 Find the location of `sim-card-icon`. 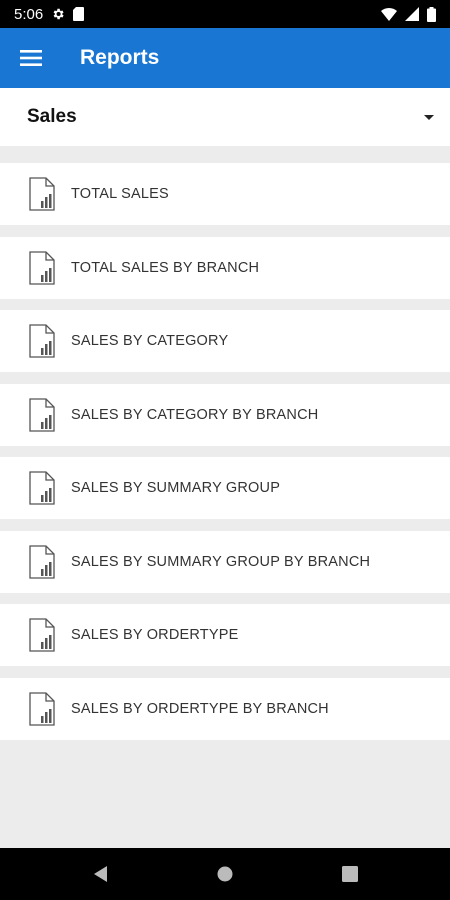

sim-card-icon is located at coordinates (79, 14).